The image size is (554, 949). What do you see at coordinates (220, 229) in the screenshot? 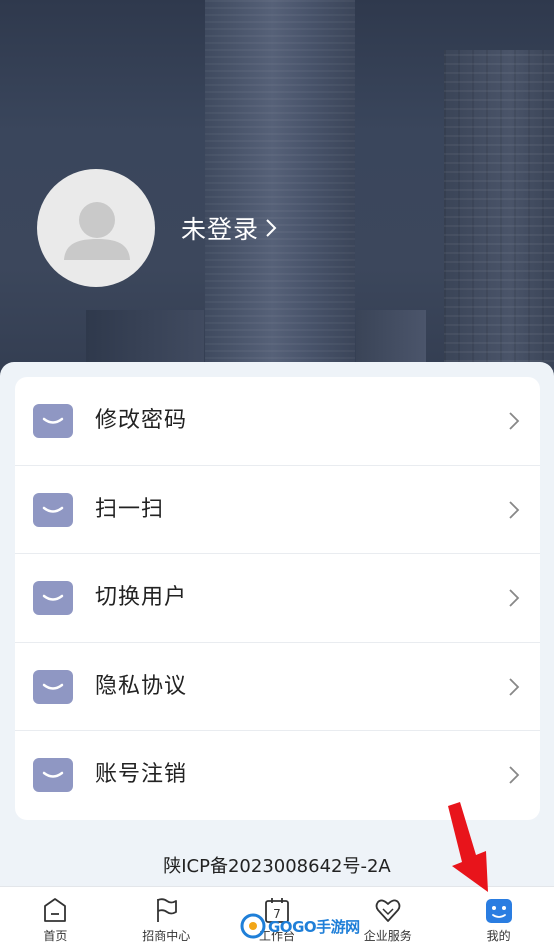
I see `login-status-text: 未登录` at bounding box center [220, 229].